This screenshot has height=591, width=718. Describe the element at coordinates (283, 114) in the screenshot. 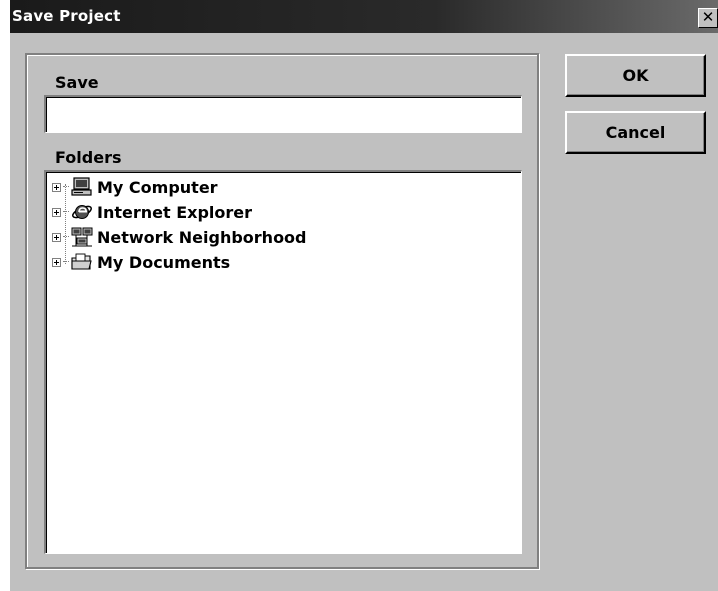

I see `save-name-input` at that location.